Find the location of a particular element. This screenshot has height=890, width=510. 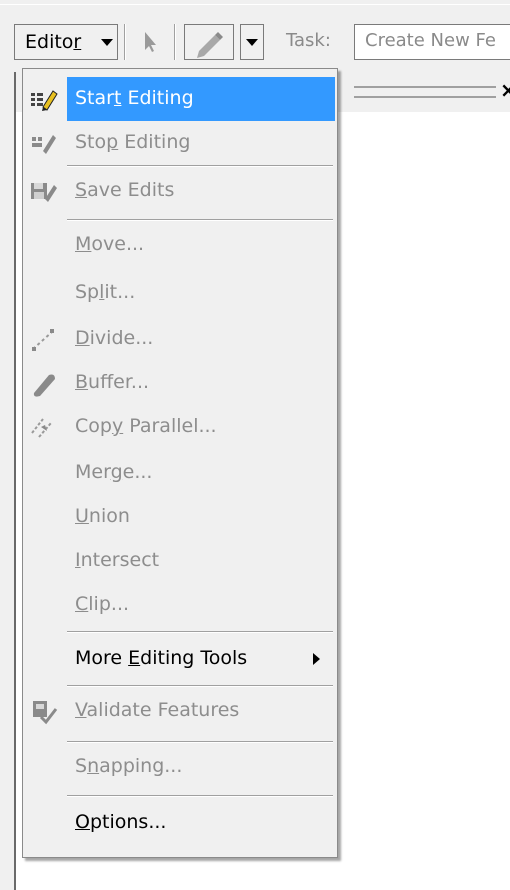

menu-item-label: Validate Features is located at coordinates (157, 710).